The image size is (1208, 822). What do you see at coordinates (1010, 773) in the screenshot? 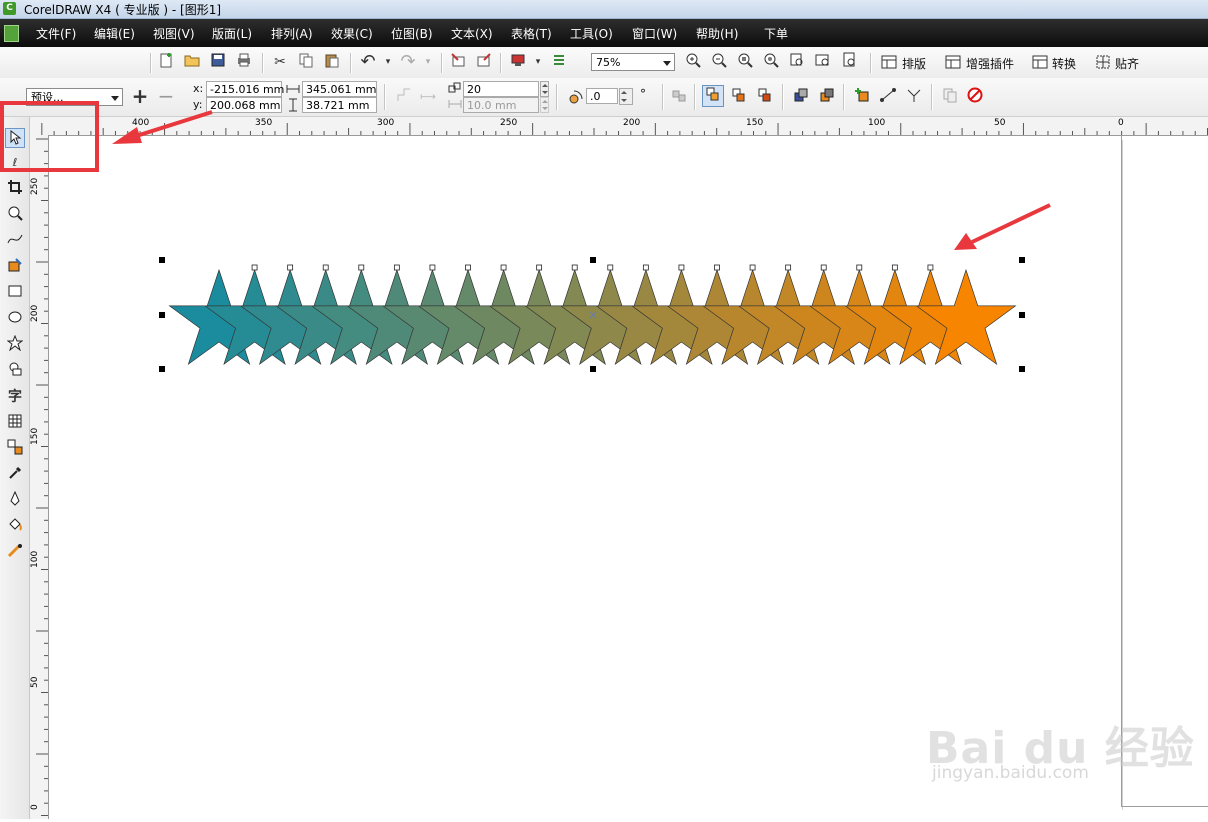
I see `watermark-url: jingyan.baidu.com` at bounding box center [1010, 773].